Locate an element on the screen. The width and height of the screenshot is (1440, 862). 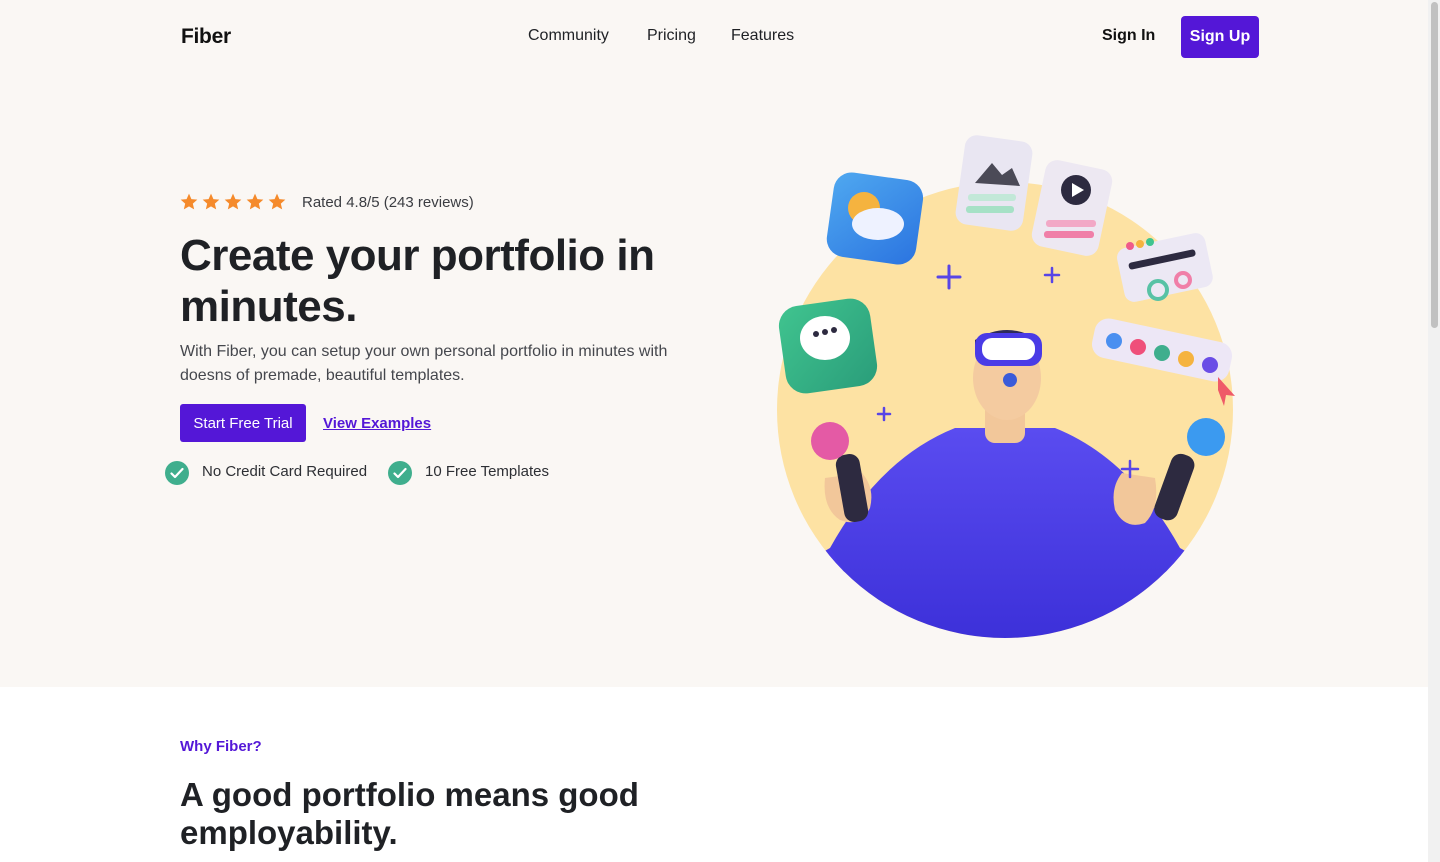
nav-features: Features is located at coordinates (762, 36).